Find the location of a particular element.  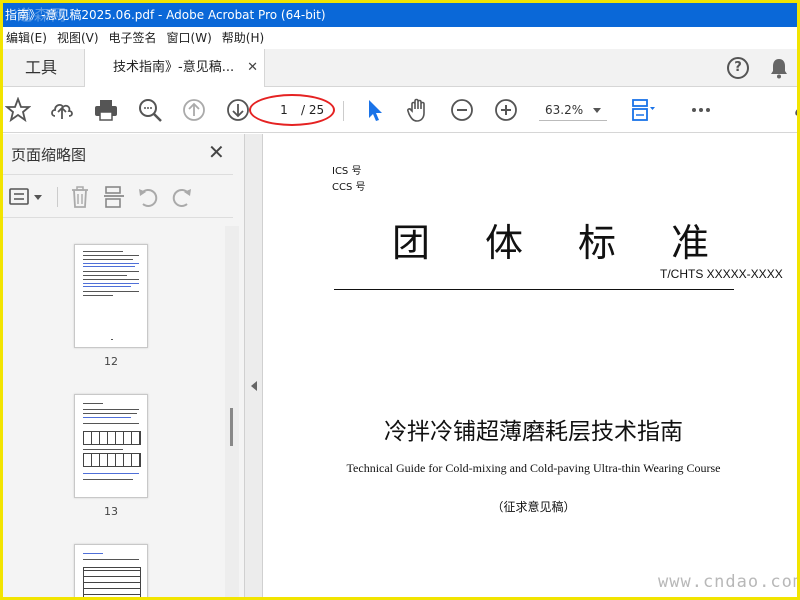

bell-icon is located at coordinates (779, 68).